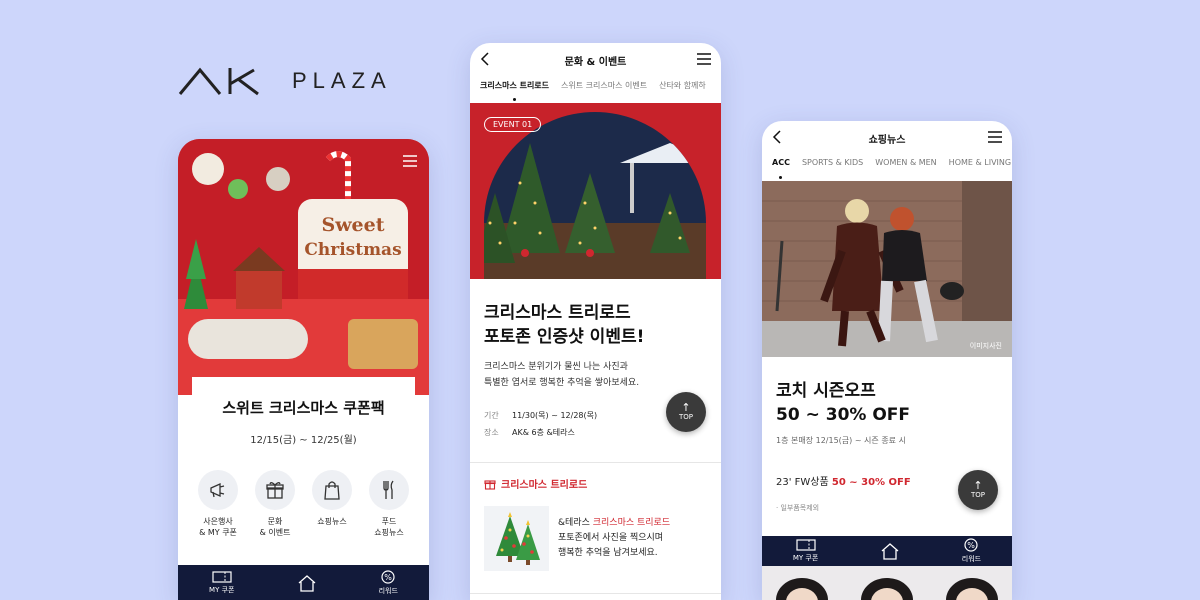 This screenshot has width=1200, height=600. What do you see at coordinates (389, 490) in the screenshot?
I see `fork-knife-icon` at bounding box center [389, 490].